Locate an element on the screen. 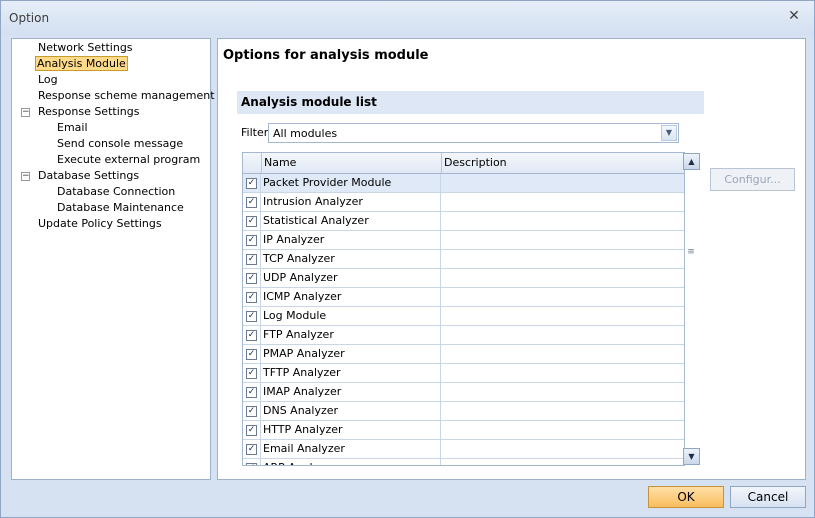 This screenshot has width=815, height=518. table-row: ✓ Packet Provider Module is located at coordinates (463, 183).